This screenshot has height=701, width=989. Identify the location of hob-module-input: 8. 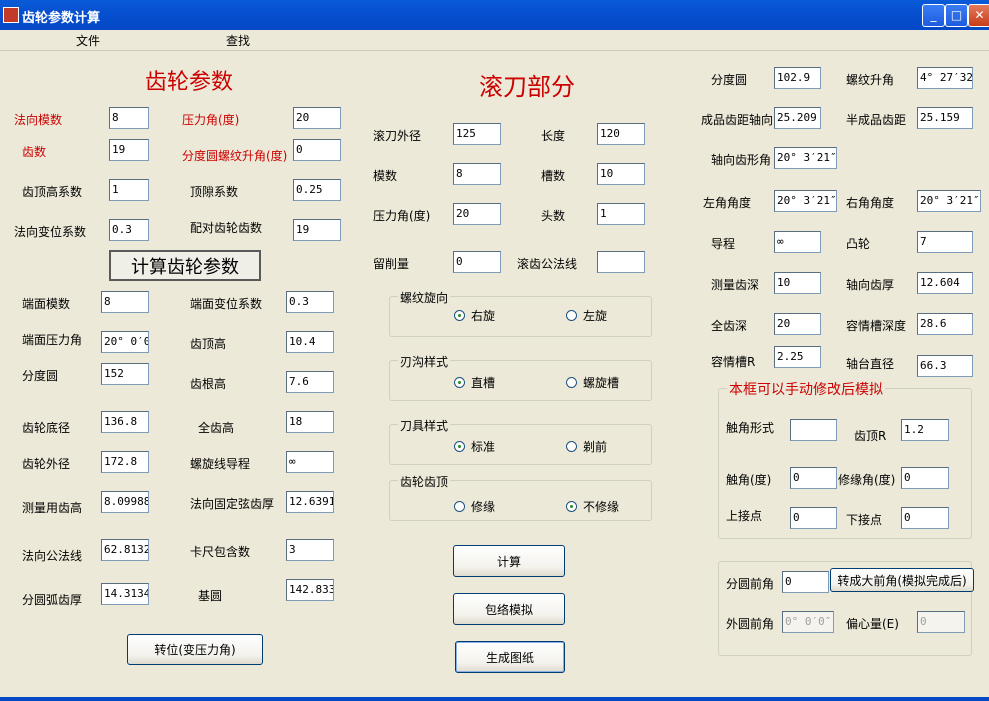
(477, 174).